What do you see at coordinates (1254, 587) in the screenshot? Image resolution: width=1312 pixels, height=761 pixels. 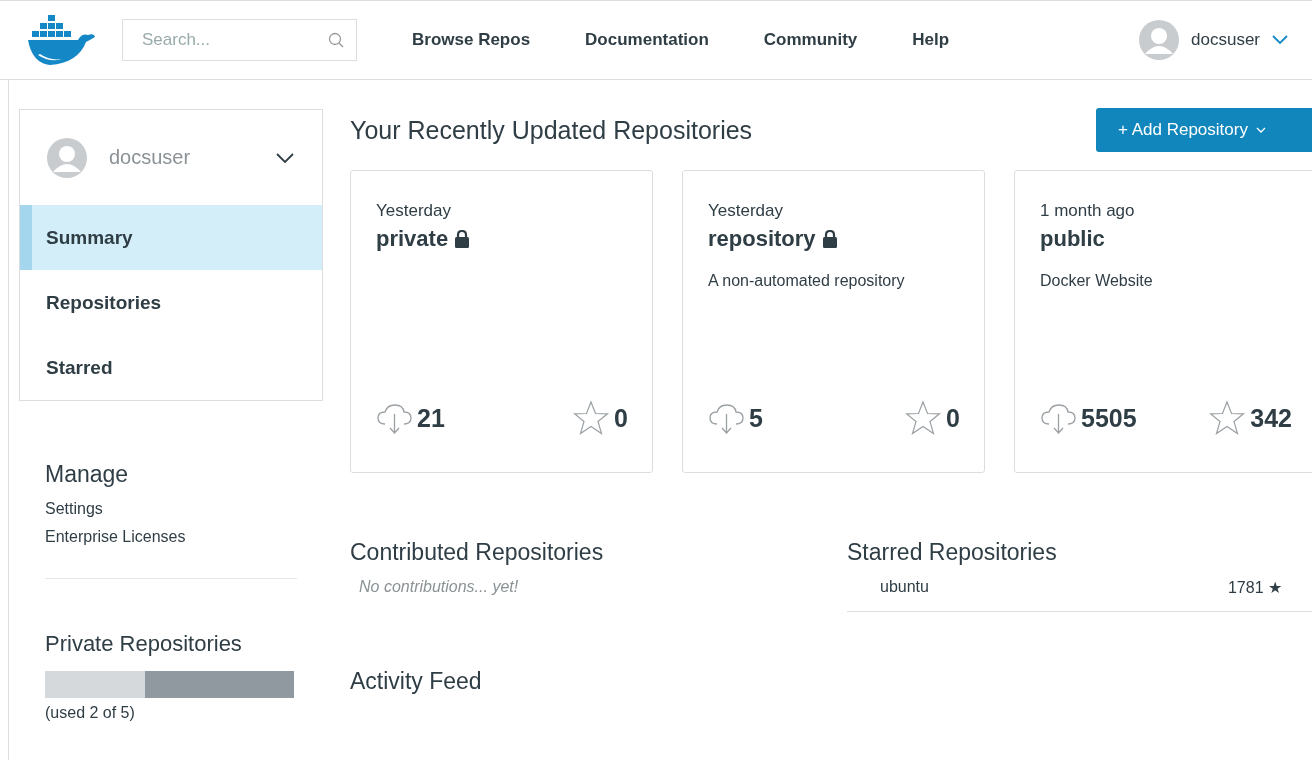 I see `star-count: 1781 ★` at bounding box center [1254, 587].